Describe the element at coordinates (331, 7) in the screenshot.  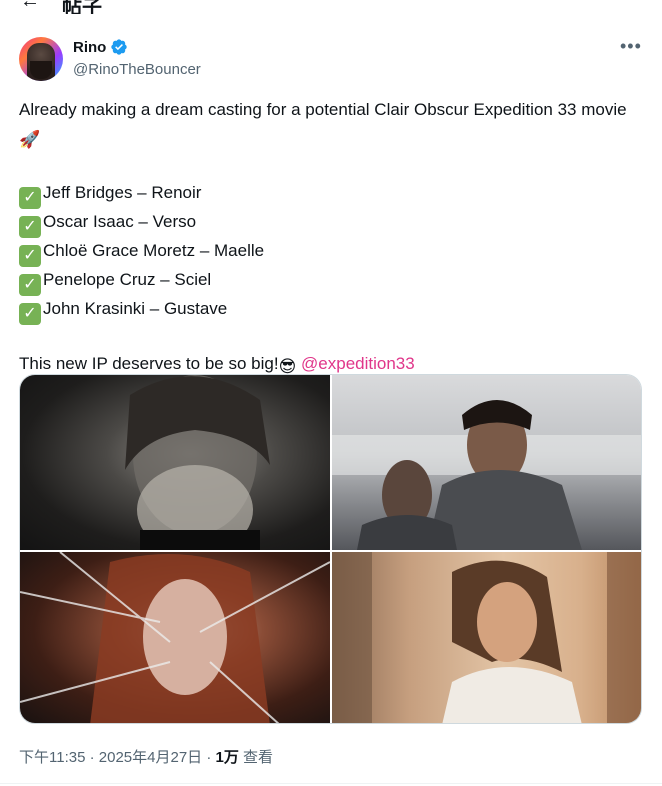
I see `top-bar: ← 帖子` at that location.